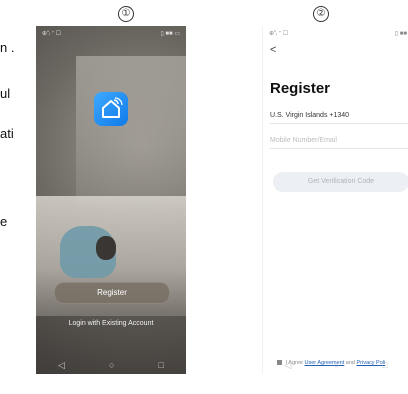 The height and width of the screenshot is (394, 408). What do you see at coordinates (112, 293) in the screenshot?
I see `register-button: Register` at bounding box center [112, 293].